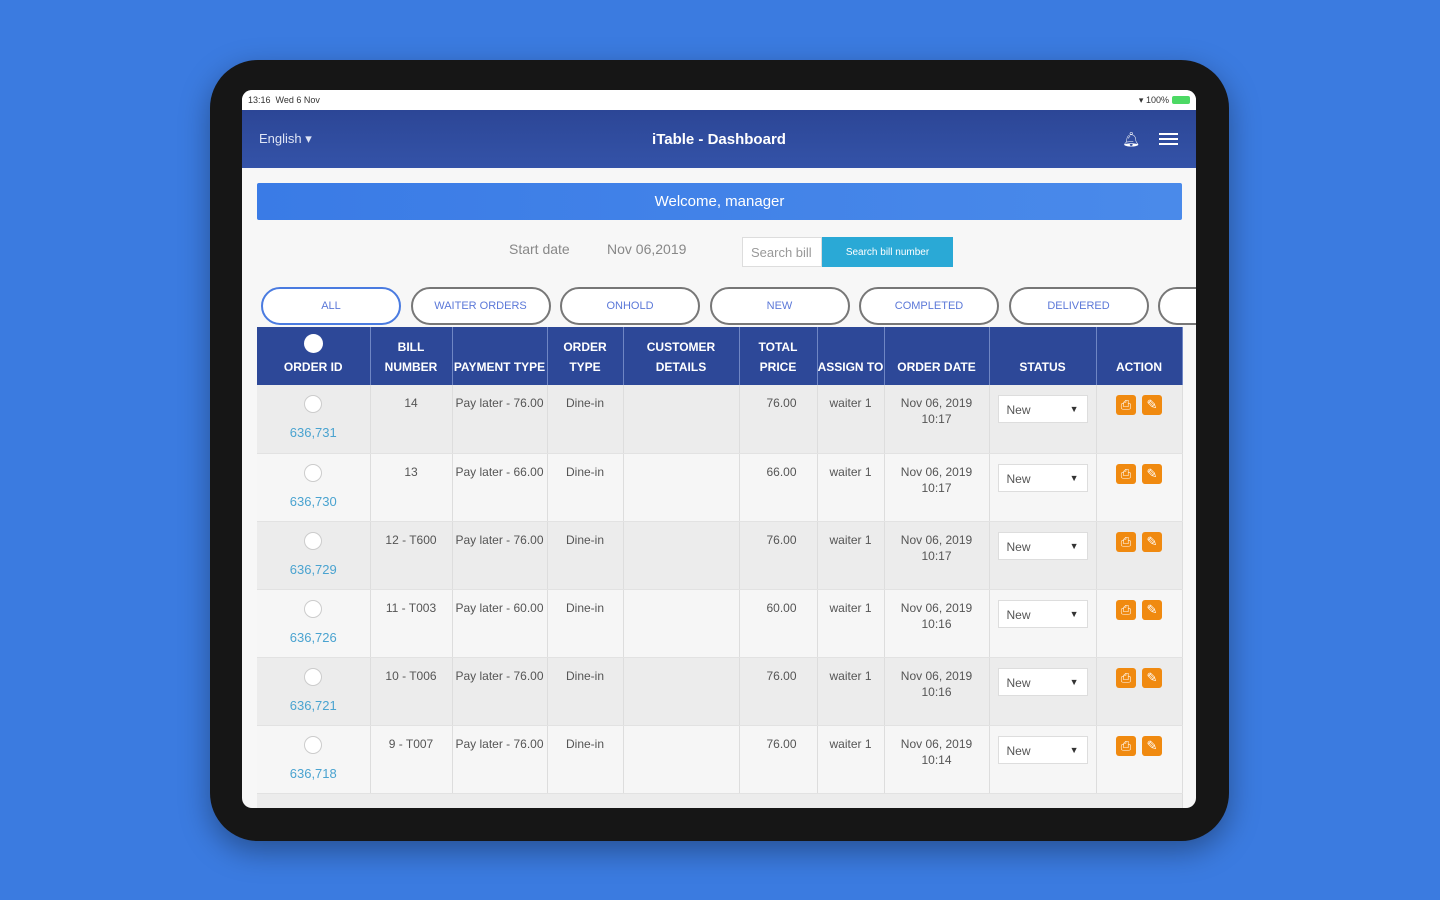  What do you see at coordinates (331, 306) in the screenshot?
I see `tab-all: ALL` at bounding box center [331, 306].